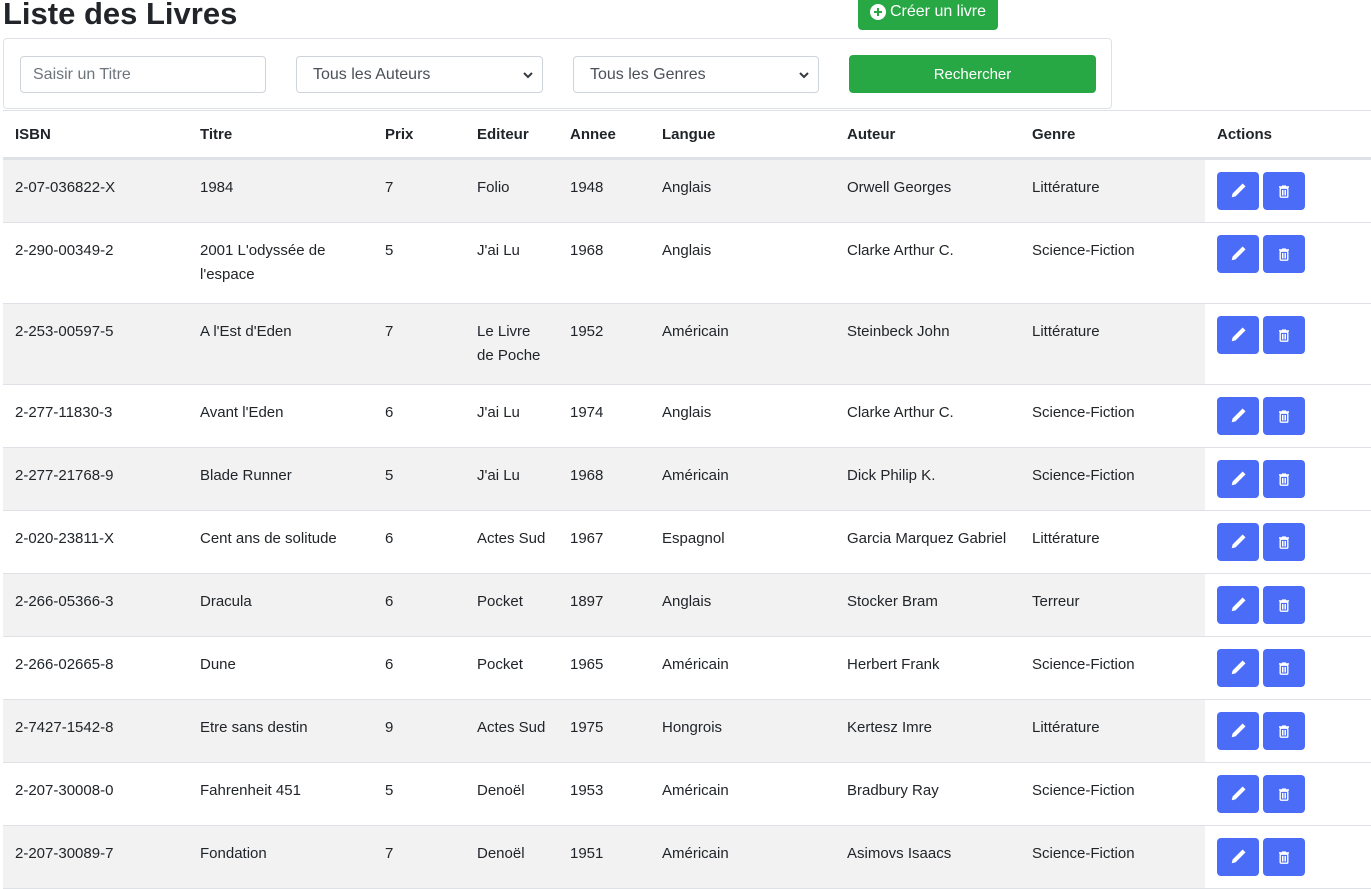 This screenshot has width=1371, height=889. I want to click on cell-auteur: Dick Philip K., so click(927, 479).